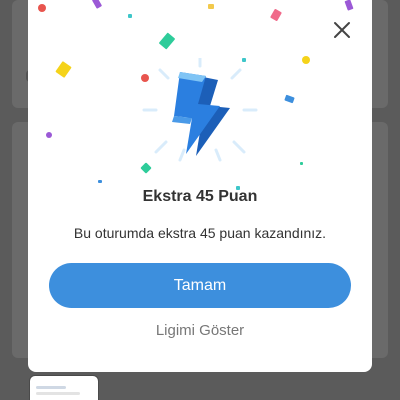  What do you see at coordinates (200, 196) in the screenshot?
I see `dialog-title: Ekstra 45 Puan` at bounding box center [200, 196].